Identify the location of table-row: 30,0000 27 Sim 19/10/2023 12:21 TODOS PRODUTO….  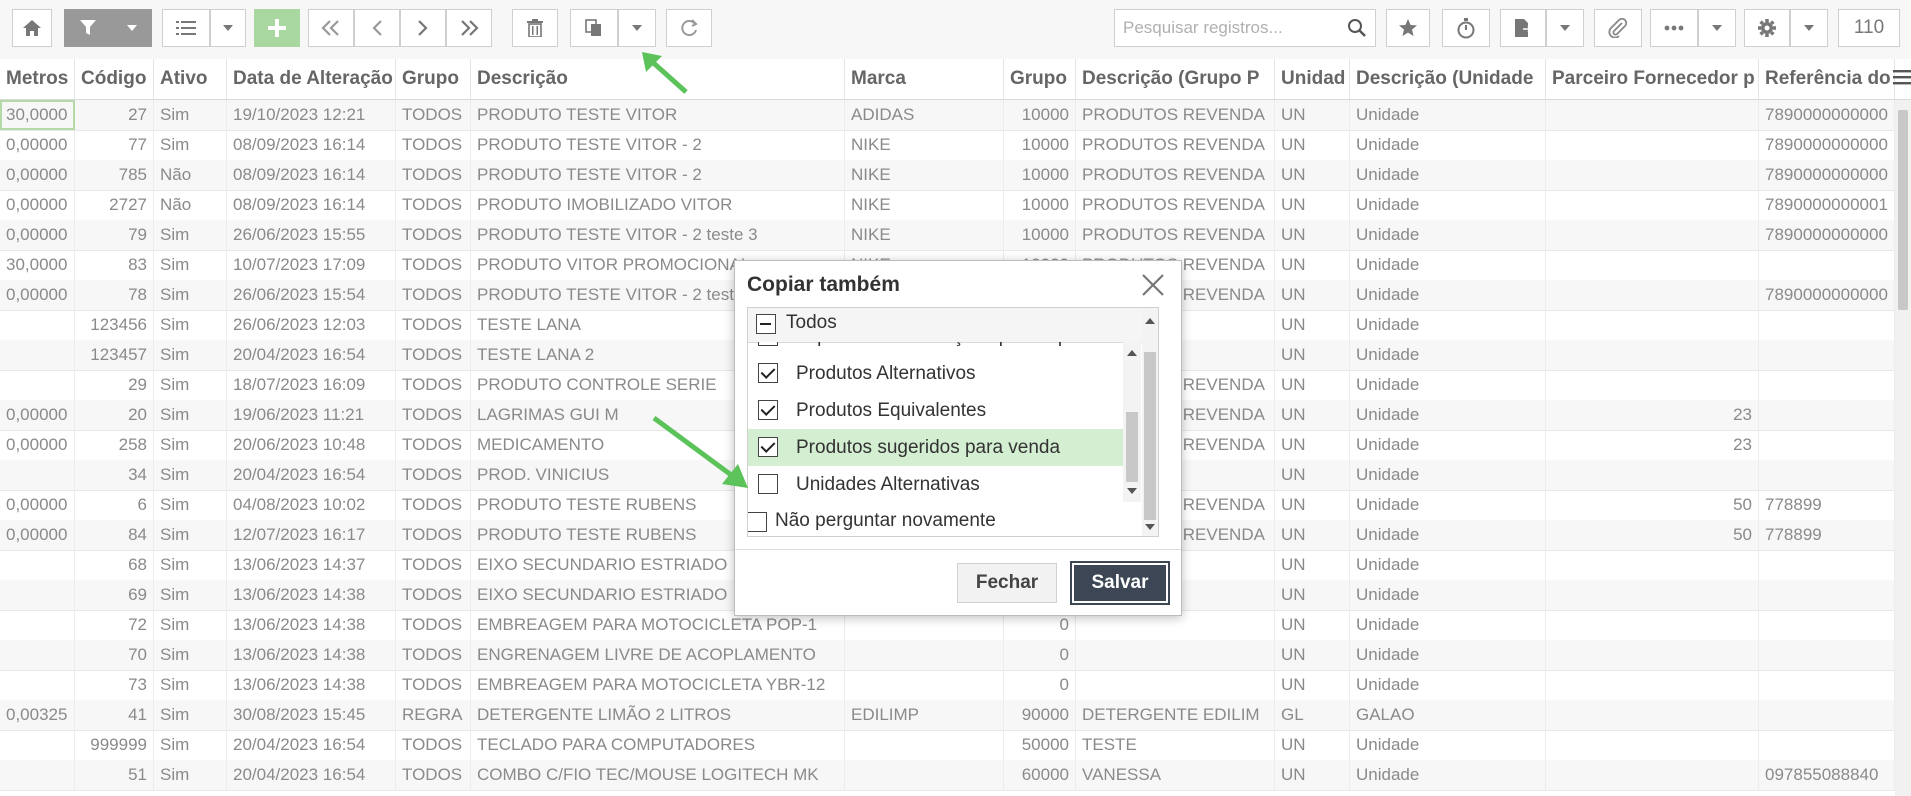
(947, 115).